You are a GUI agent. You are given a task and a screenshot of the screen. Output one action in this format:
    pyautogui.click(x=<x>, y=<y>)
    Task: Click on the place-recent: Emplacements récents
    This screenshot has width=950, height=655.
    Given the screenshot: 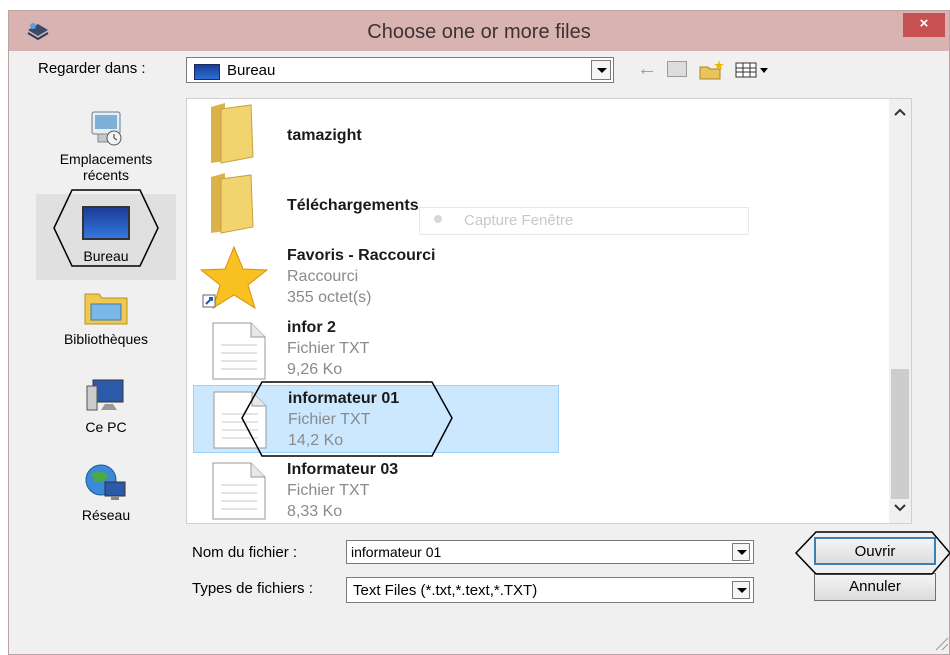 What is the action you would take?
    pyautogui.click(x=106, y=146)
    